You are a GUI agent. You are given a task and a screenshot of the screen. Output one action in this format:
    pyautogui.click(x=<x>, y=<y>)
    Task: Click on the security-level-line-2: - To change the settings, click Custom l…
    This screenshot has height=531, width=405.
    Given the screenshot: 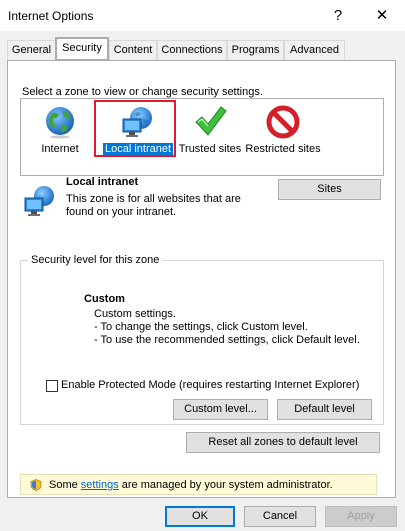 What is the action you would take?
    pyautogui.click(x=201, y=327)
    